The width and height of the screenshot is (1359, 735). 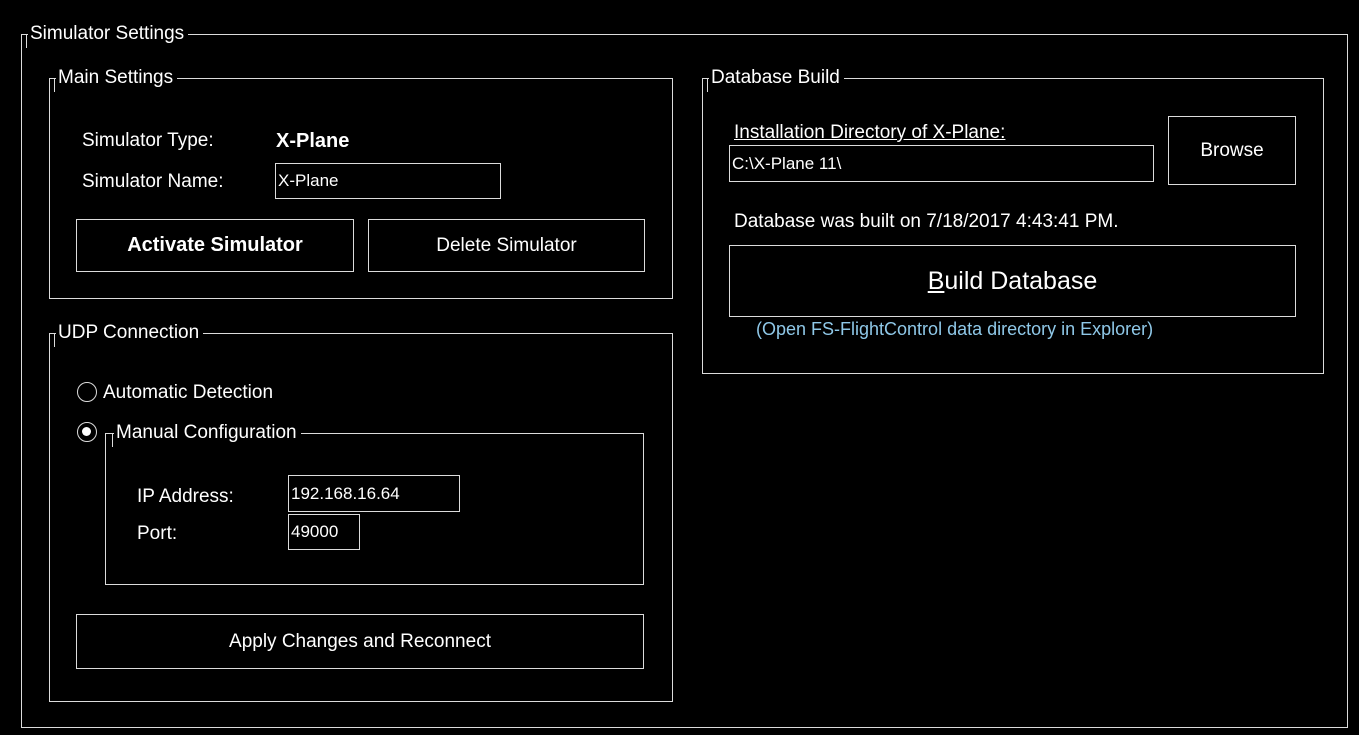 What do you see at coordinates (506, 245) in the screenshot?
I see `delete-simulator-button: Delete Simulator` at bounding box center [506, 245].